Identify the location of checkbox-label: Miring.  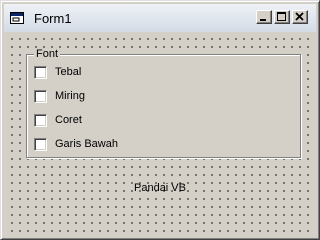
(70, 96).